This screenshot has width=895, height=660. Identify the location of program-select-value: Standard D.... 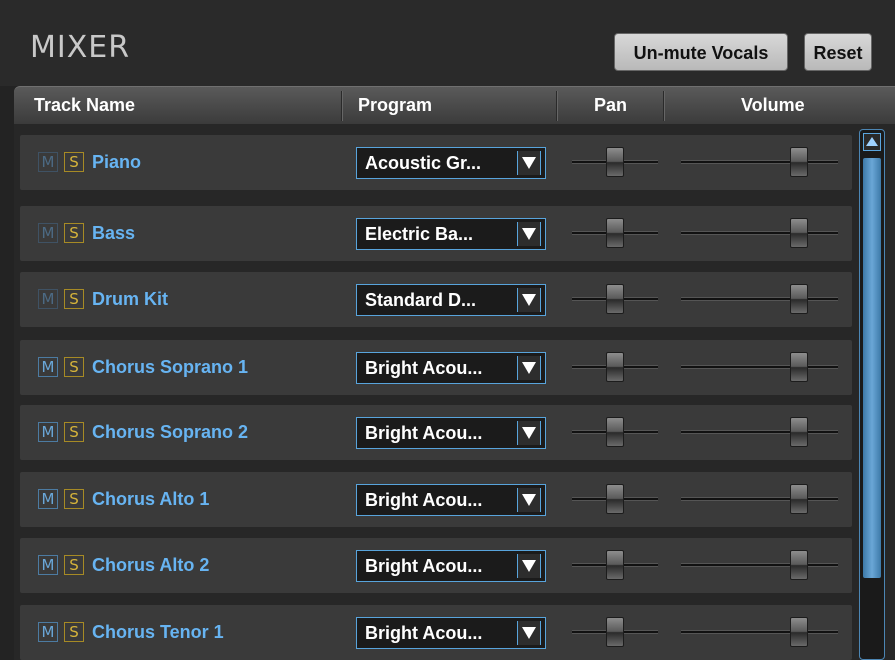
(421, 300).